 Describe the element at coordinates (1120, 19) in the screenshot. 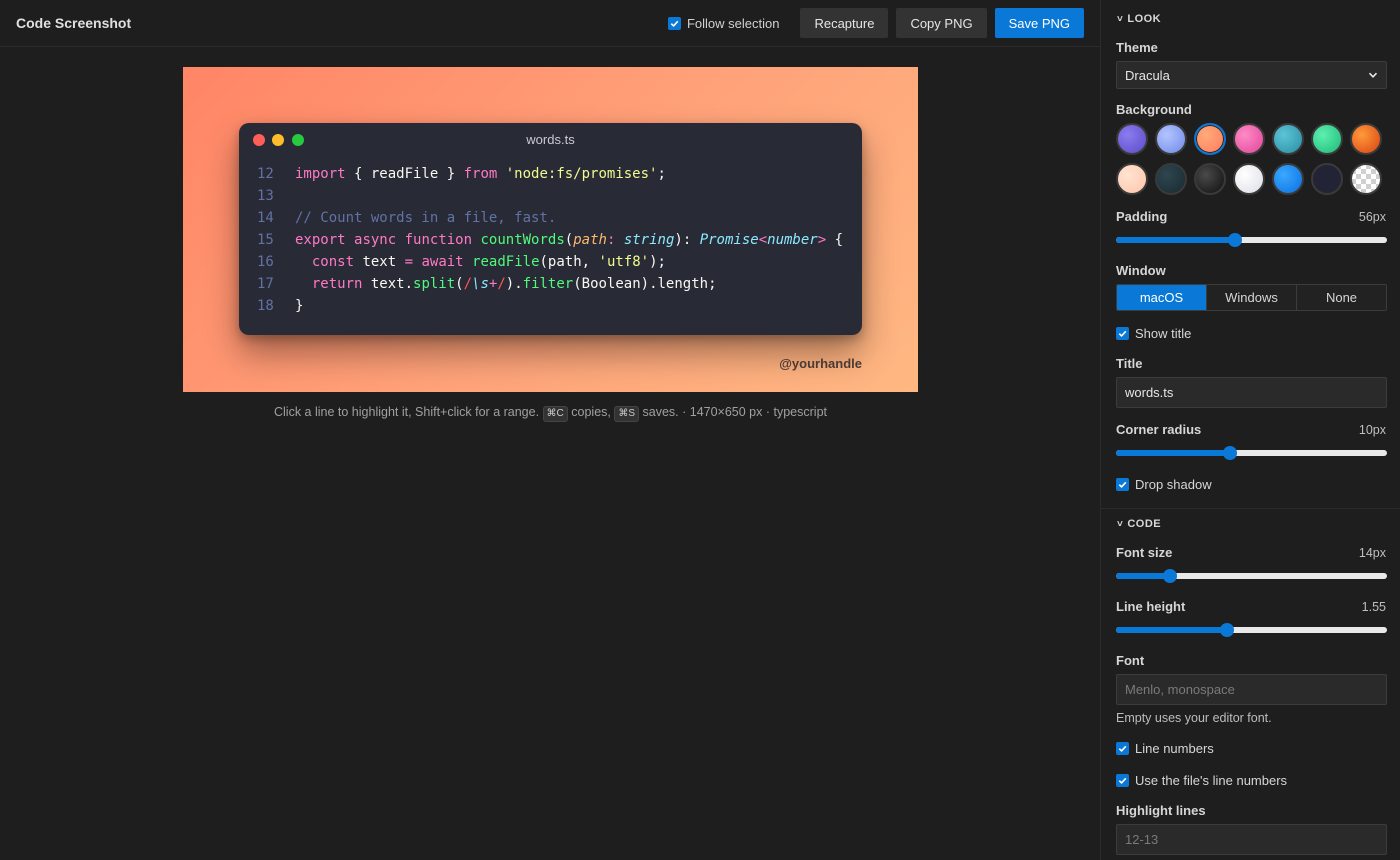

I see `chevron-down-icon: ˅` at that location.